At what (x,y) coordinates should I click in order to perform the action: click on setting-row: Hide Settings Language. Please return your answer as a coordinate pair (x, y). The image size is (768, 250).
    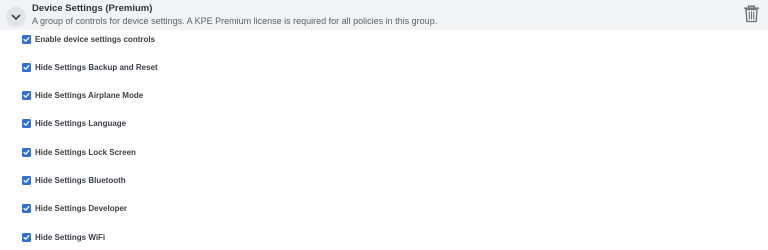
    Looking at the image, I should click on (74, 123).